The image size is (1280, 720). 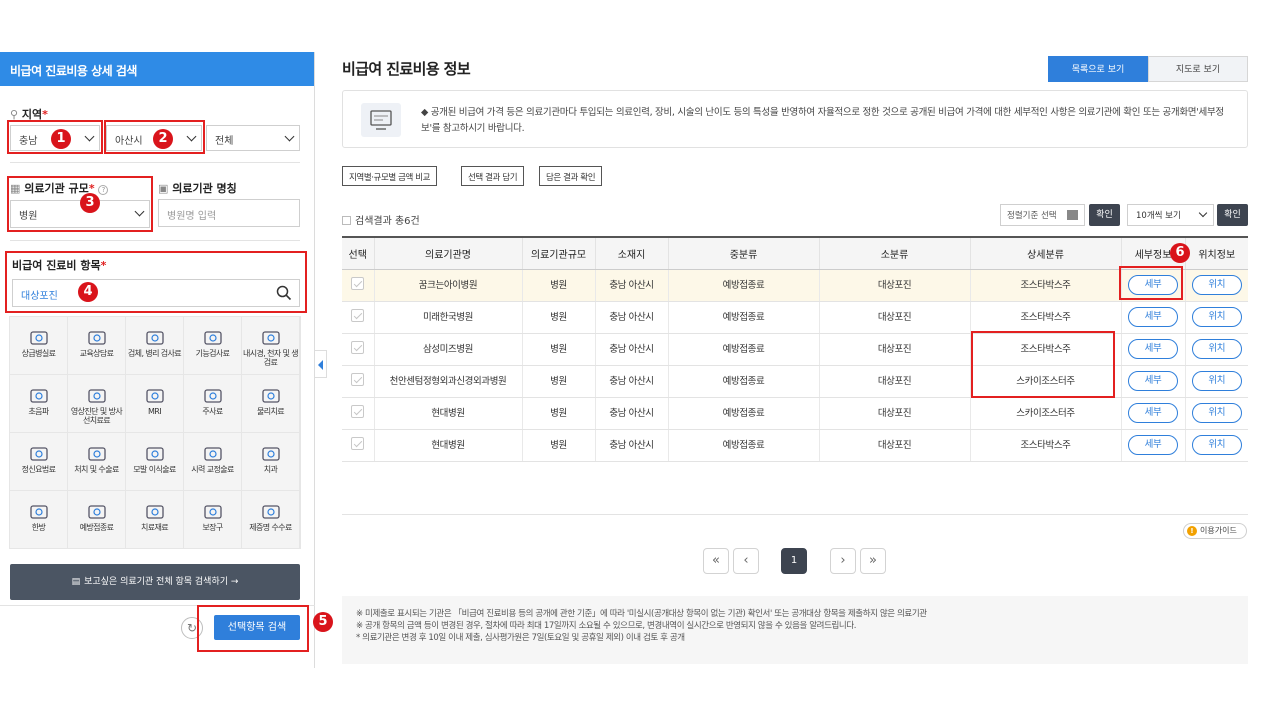 What do you see at coordinates (558, 317) in the screenshot?
I see `cell-scale: 병원` at bounding box center [558, 317].